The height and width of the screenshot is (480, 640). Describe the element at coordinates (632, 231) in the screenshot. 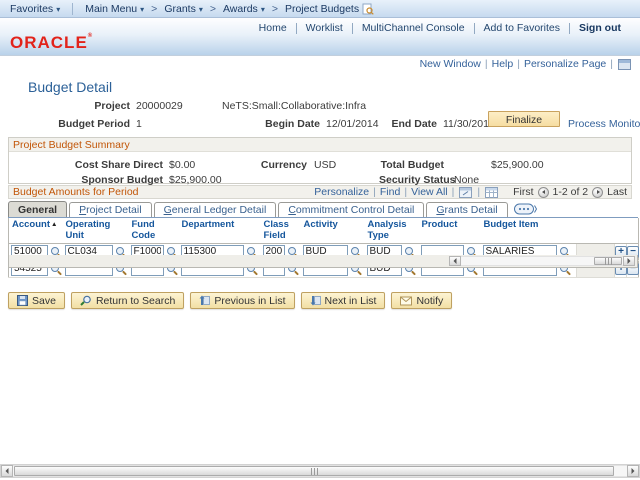

I see `column-header-delete` at that location.